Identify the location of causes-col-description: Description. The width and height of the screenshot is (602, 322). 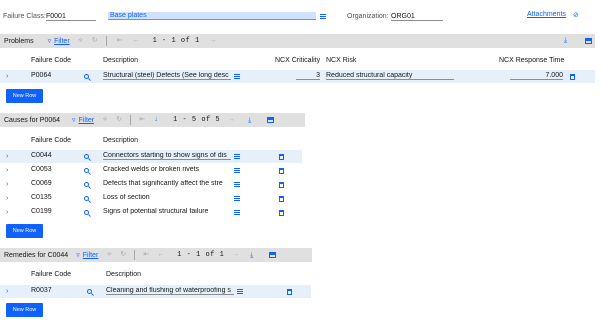
(121, 140).